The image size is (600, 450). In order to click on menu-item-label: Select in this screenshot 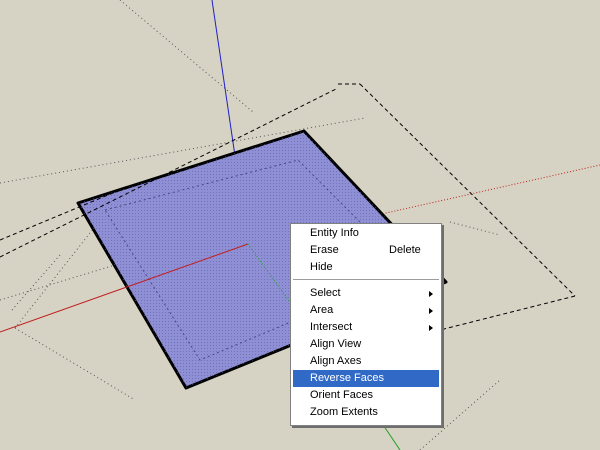, I will do `click(325, 293)`.